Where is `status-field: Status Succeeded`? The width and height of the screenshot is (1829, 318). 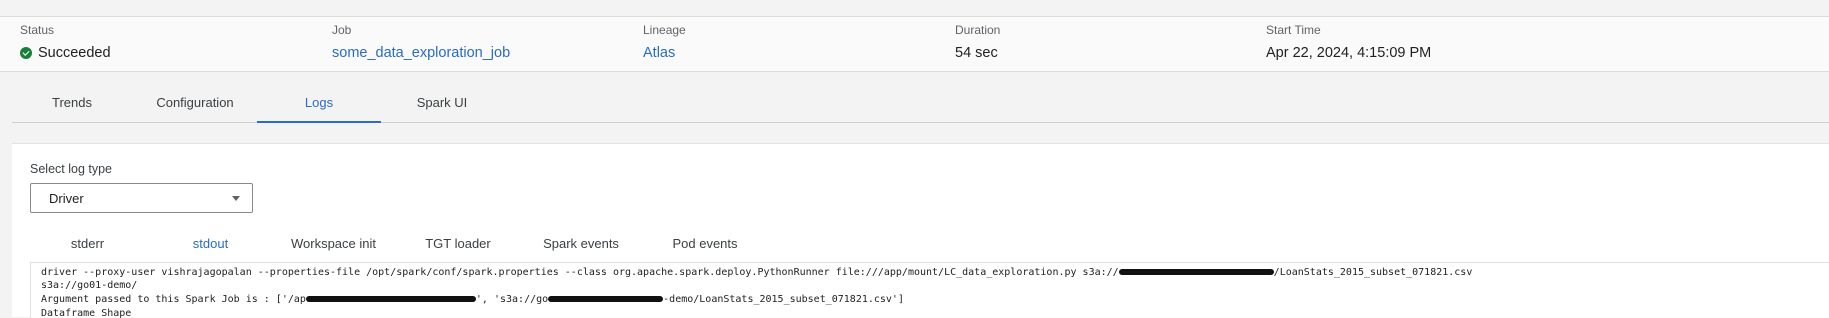 status-field: Status Succeeded is located at coordinates (65, 42).